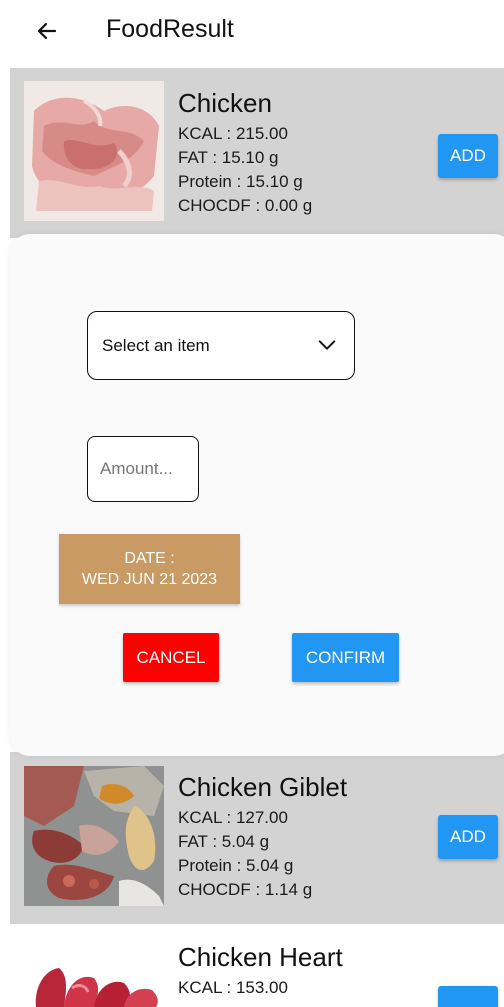 This screenshot has width=504, height=1007. I want to click on back-button, so click(47, 31).